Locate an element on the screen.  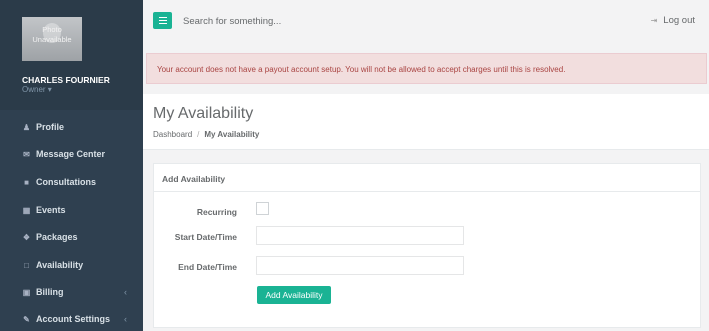
avatar-text-line-2: Unavailable is located at coordinates (52, 39).